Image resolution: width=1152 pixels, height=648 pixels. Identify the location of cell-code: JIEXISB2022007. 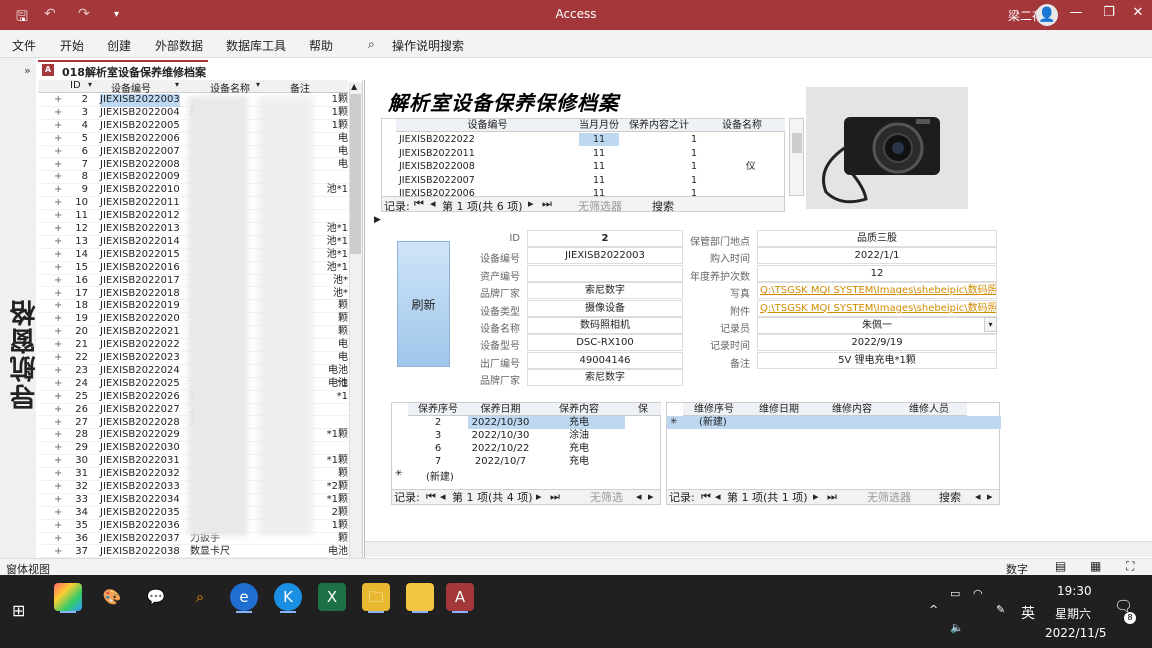
(437, 181).